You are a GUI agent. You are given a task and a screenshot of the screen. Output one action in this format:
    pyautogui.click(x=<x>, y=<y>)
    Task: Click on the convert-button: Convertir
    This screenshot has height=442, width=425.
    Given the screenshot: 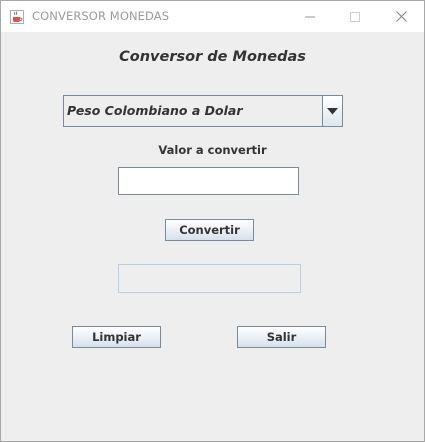 What is the action you would take?
    pyautogui.click(x=209, y=230)
    